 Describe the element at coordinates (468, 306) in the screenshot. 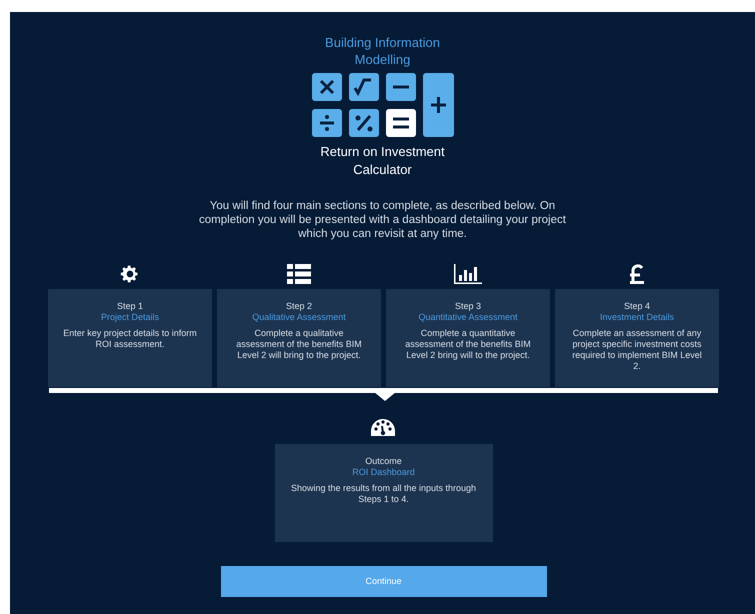

I see `step-number: Step 3` at that location.